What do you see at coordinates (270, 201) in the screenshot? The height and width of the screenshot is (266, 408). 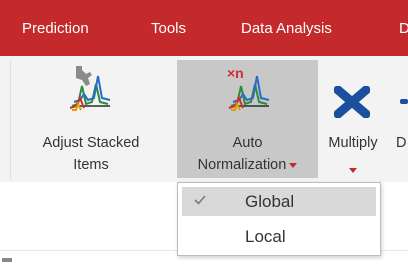 I see `menu-option-global-label: Global` at bounding box center [270, 201].